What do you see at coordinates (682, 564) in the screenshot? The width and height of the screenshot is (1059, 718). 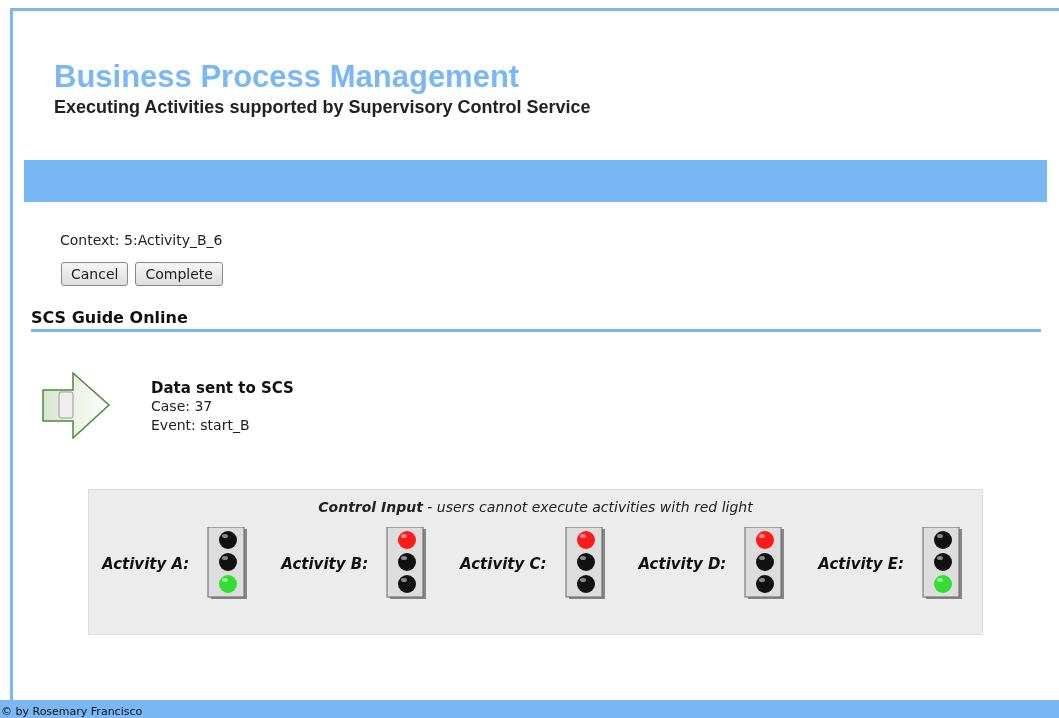 I see `activity-label: Activity D:` at bounding box center [682, 564].